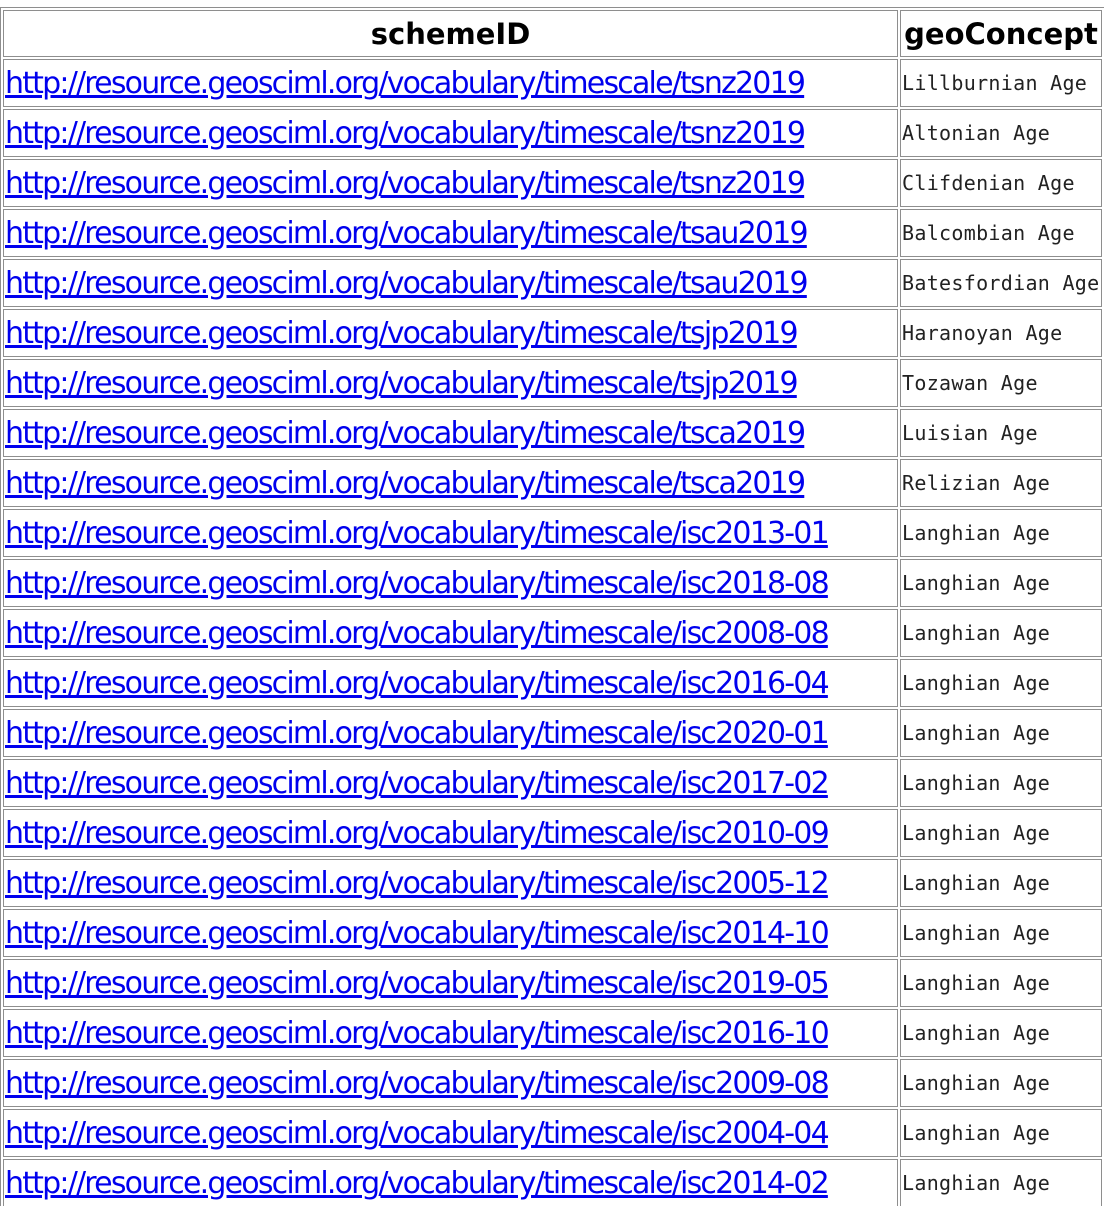  What do you see at coordinates (970, 383) in the screenshot?
I see `geo-concept-text: Tozawan Age` at bounding box center [970, 383].